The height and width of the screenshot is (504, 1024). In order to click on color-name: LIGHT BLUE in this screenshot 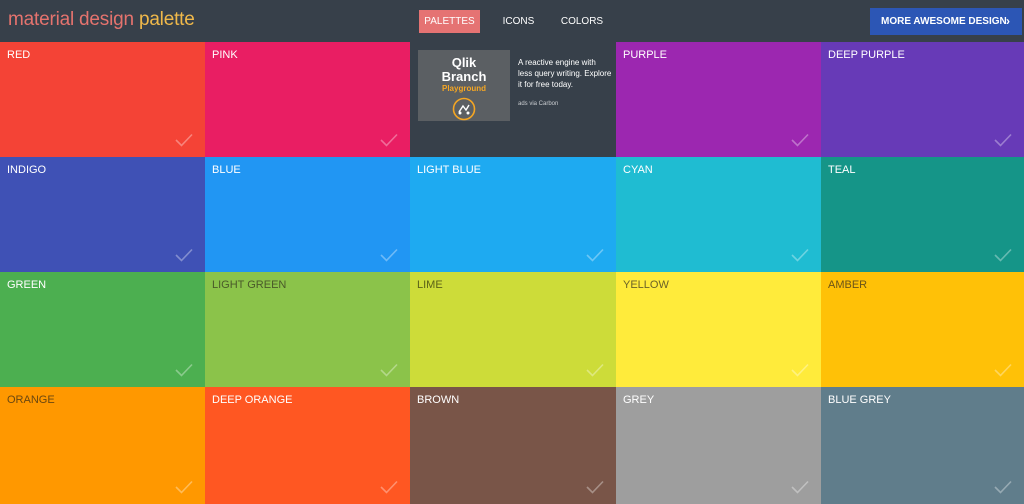, I will do `click(449, 170)`.